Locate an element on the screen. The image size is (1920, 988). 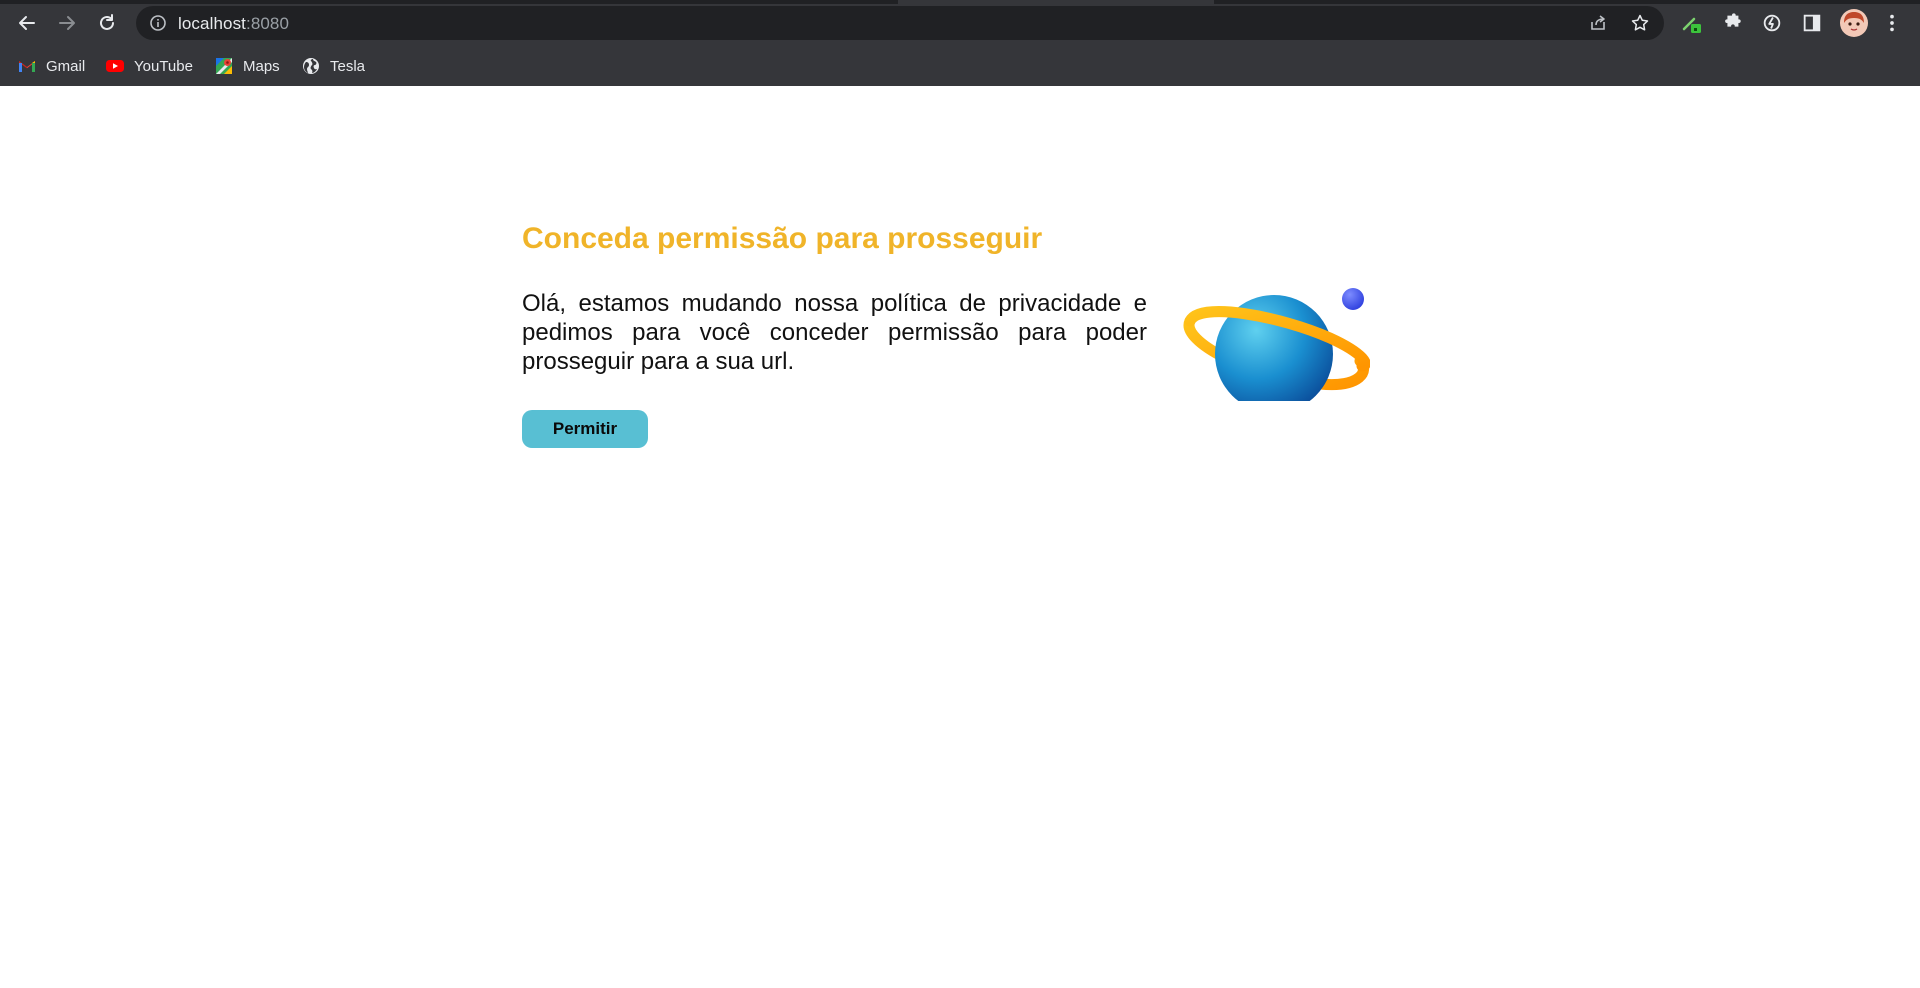
performance-button is located at coordinates (1772, 23).